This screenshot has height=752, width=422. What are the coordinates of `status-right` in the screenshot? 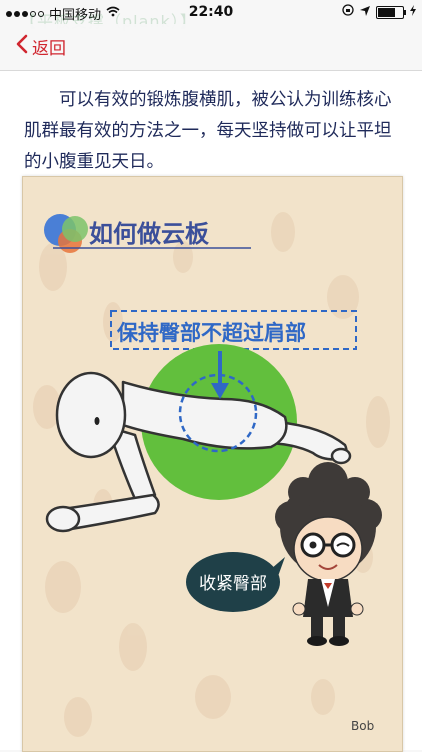 It's located at (379, 12).